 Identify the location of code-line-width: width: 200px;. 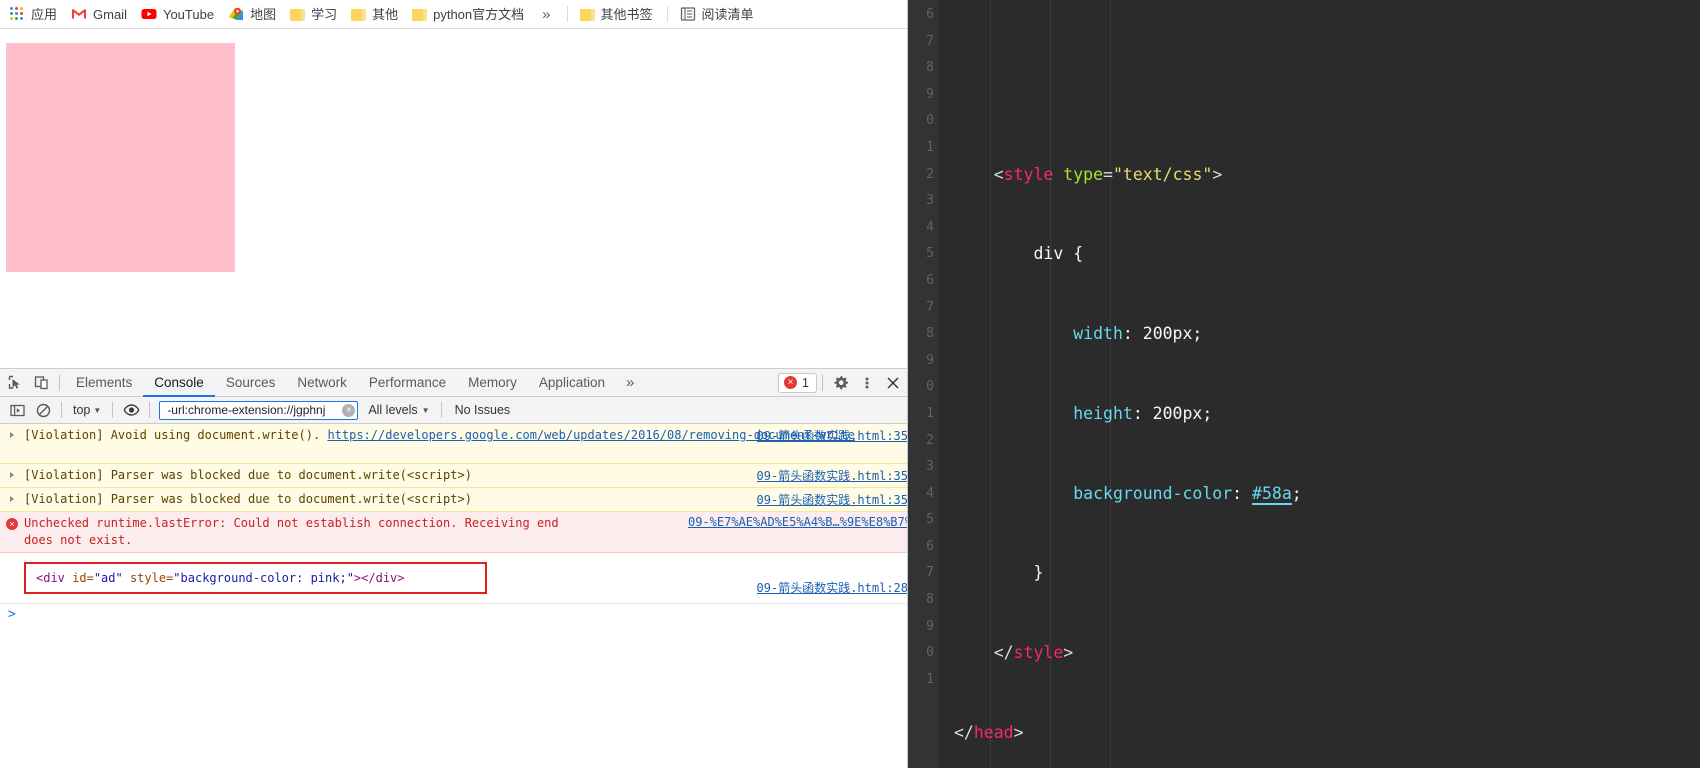
(1078, 334).